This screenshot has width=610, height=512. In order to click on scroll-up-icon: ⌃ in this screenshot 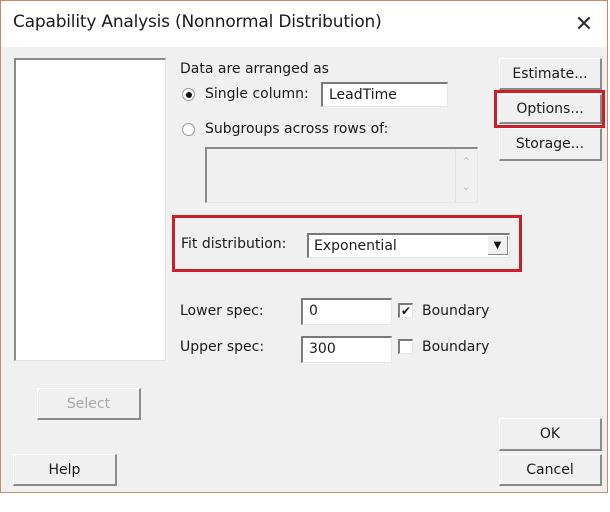, I will do `click(466, 162)`.